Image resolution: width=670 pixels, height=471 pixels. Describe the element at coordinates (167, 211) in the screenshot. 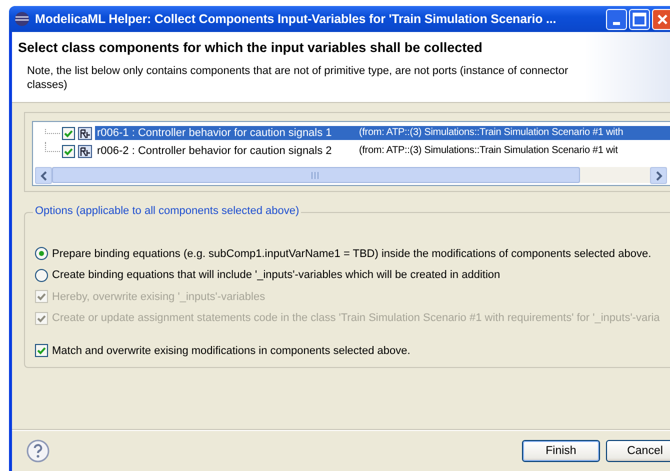

I see `group-legend: Options (applicable to all components selected above)` at that location.